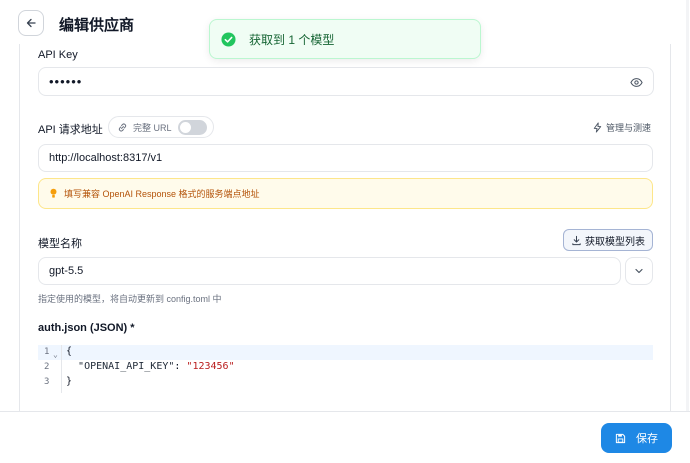 The width and height of the screenshot is (690, 463). What do you see at coordinates (162, 194) in the screenshot?
I see `endpoint-tip-text: 填写兼容 OpenAI Response 格式的服务端点地址` at bounding box center [162, 194].